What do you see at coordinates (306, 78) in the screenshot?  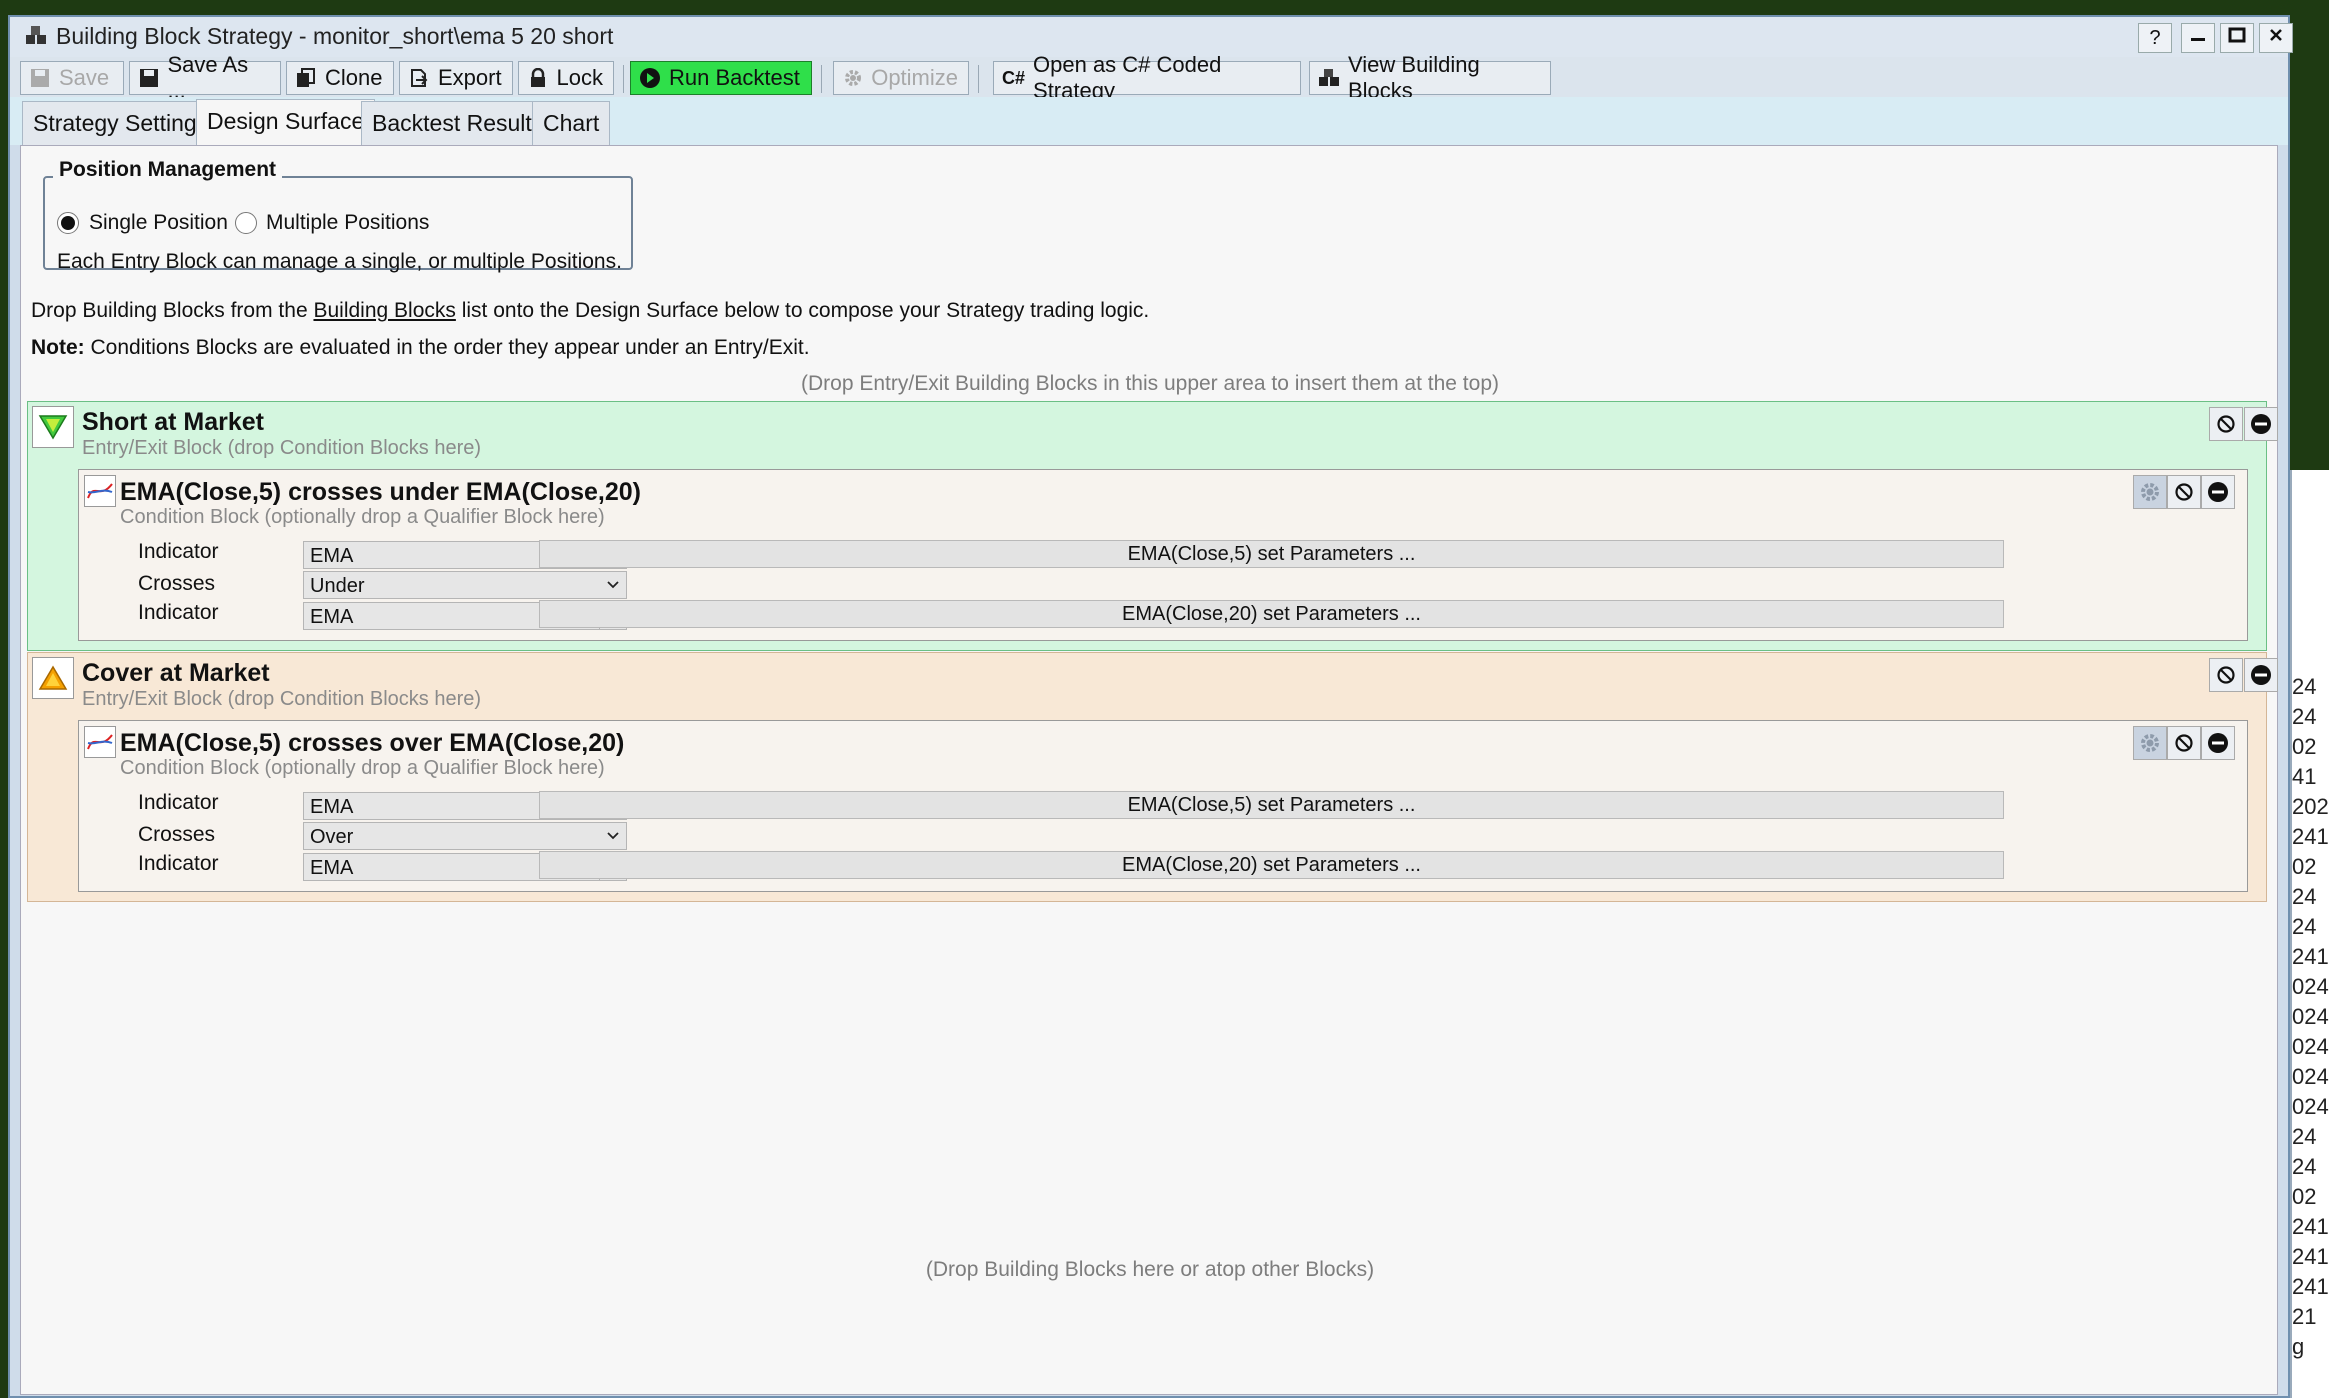 I see `copy-icon` at bounding box center [306, 78].